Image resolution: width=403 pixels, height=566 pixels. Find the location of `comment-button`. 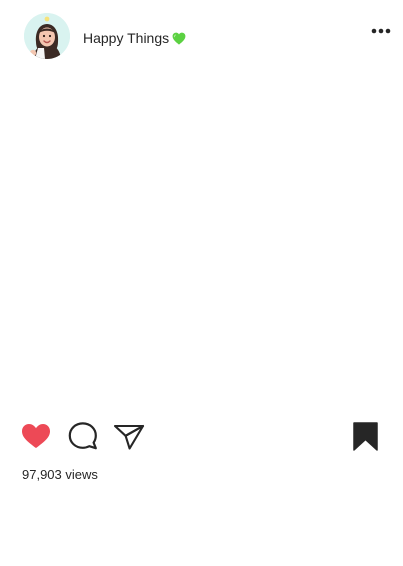

comment-button is located at coordinates (83, 436).